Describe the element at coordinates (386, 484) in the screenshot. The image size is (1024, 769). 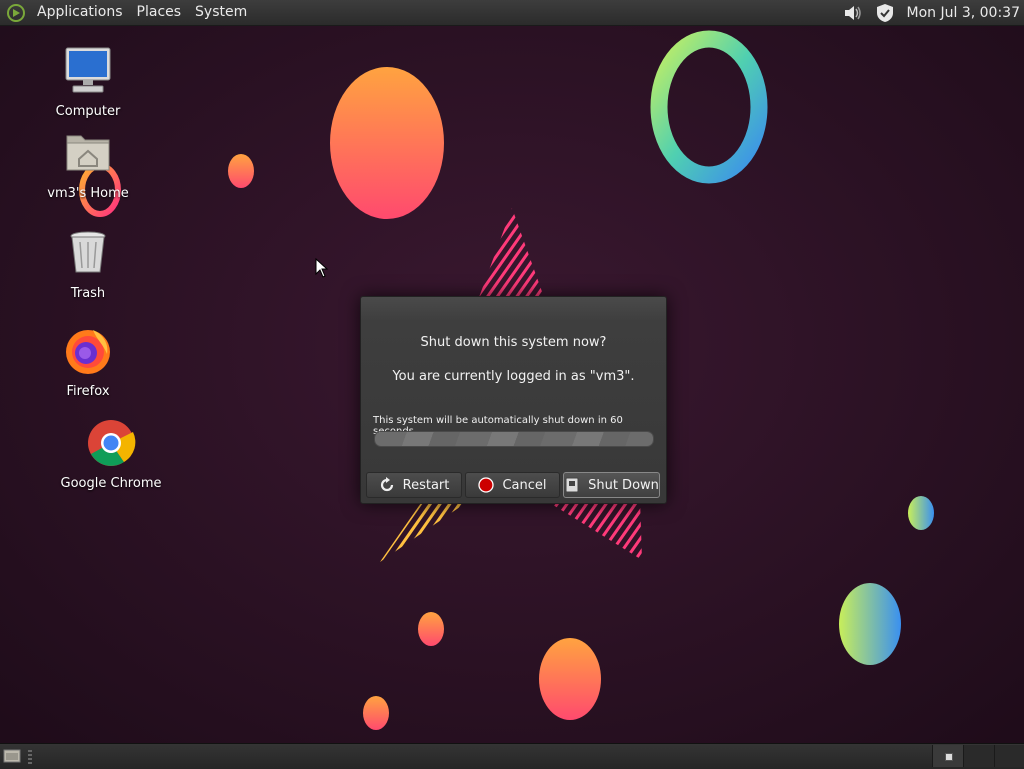
I see `restart-icon` at that location.